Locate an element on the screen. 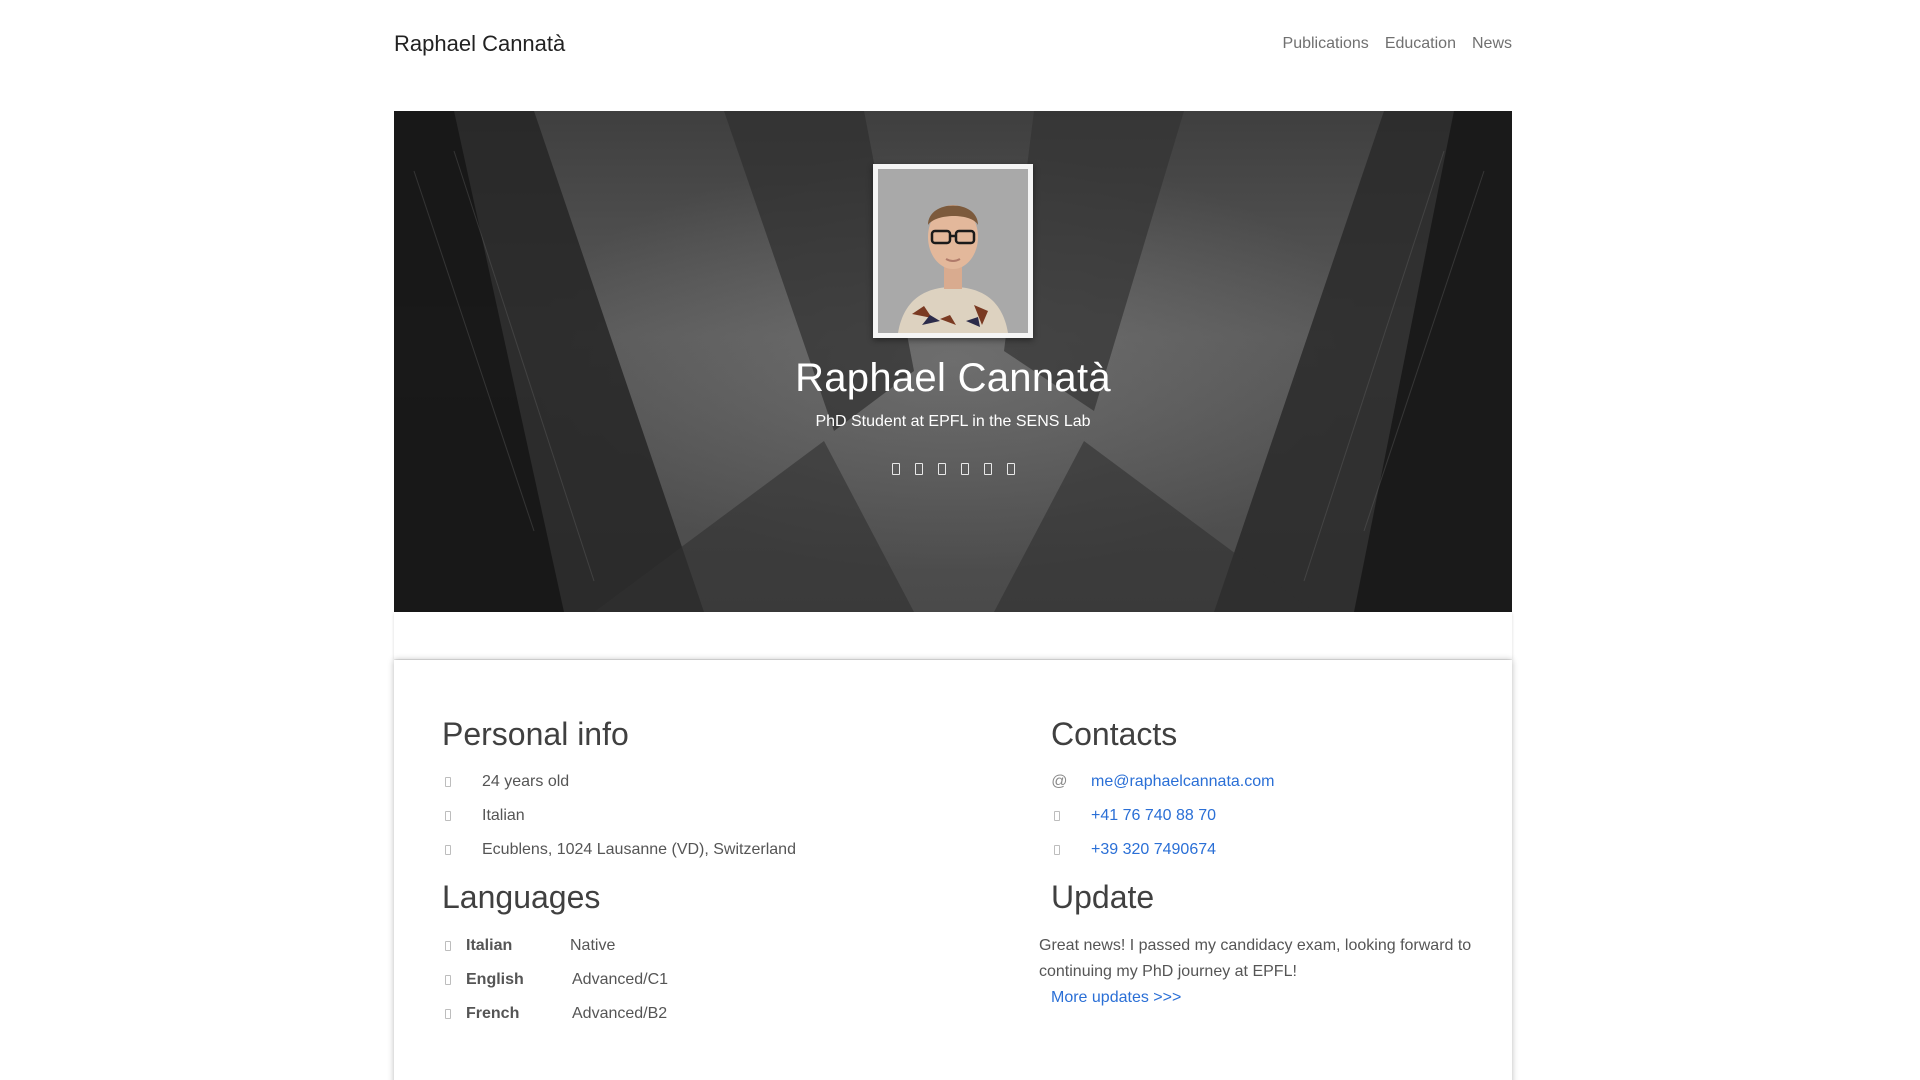 This screenshot has height=1080, width=1920. hero-bottom-strip is located at coordinates (953, 635).